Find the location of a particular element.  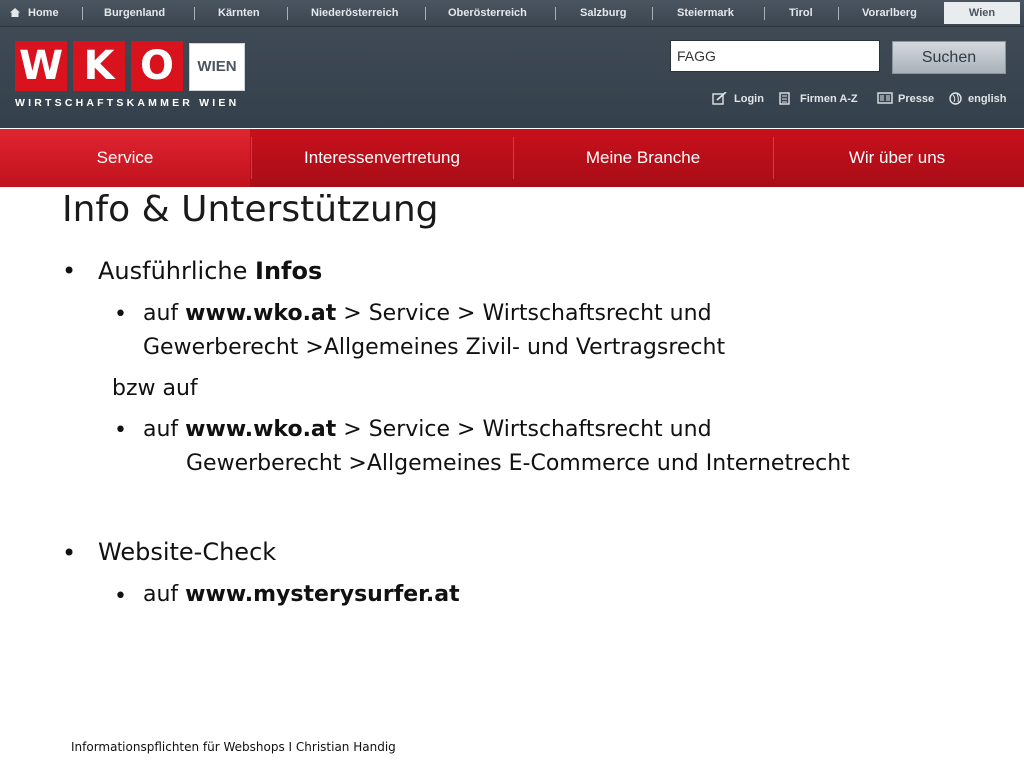

firmen-az-label: Firmen A-Z is located at coordinates (829, 99).